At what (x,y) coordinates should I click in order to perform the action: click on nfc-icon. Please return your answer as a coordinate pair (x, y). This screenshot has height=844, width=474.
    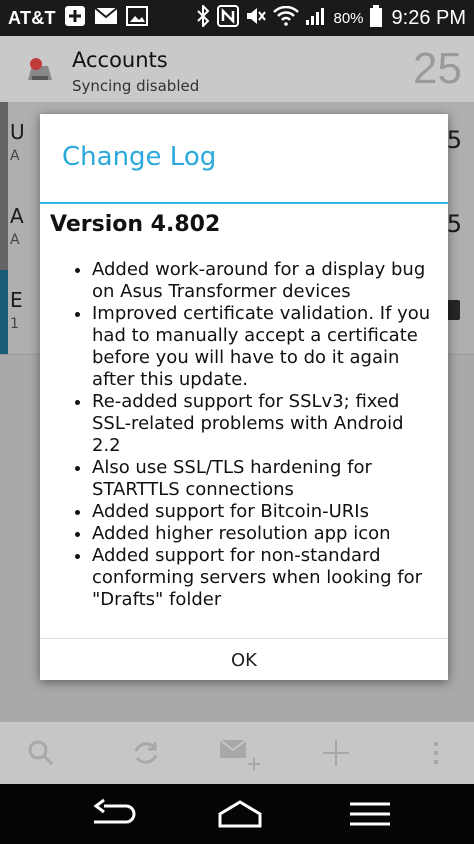
    Looking at the image, I should click on (228, 18).